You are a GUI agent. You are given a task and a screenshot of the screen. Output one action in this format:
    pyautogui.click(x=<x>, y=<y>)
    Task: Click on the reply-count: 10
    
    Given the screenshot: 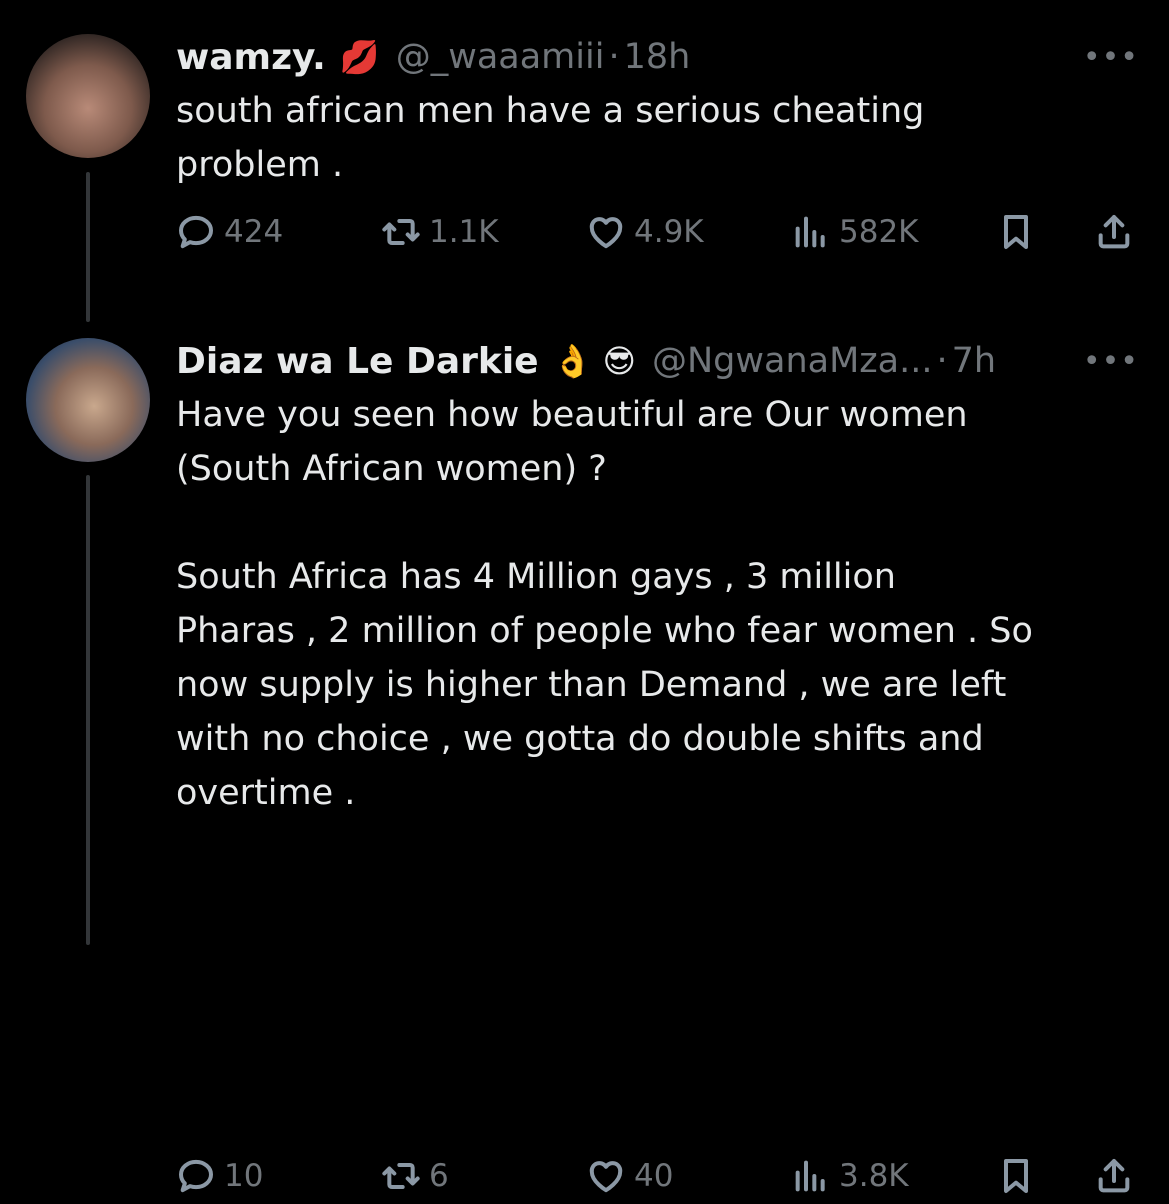 What is the action you would take?
    pyautogui.click(x=244, y=1176)
    